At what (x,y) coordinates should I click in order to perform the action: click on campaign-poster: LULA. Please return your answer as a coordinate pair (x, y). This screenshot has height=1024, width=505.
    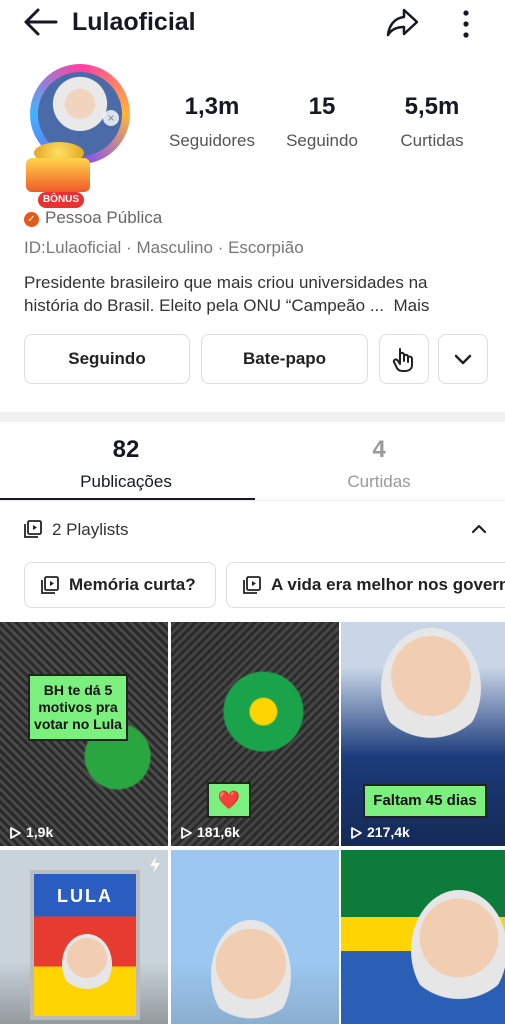
    Looking at the image, I should click on (85, 945).